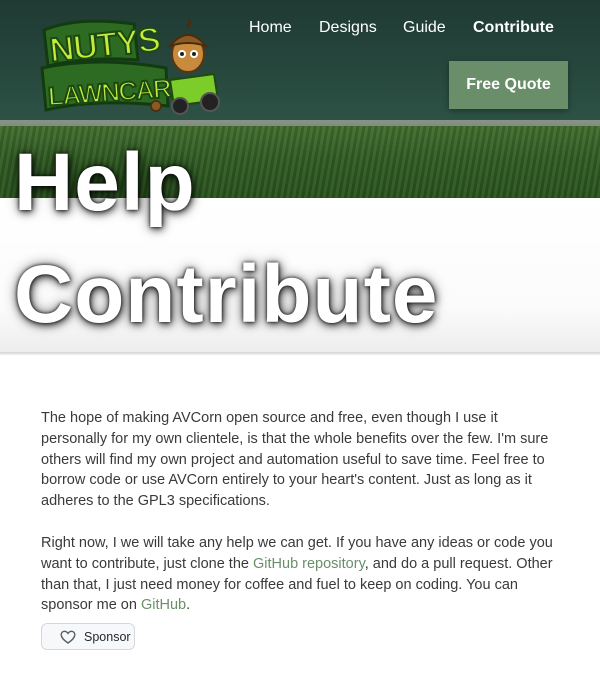 This screenshot has height=685, width=600. What do you see at coordinates (513, 28) in the screenshot?
I see `nav-item-contribute: Contribute` at bounding box center [513, 28].